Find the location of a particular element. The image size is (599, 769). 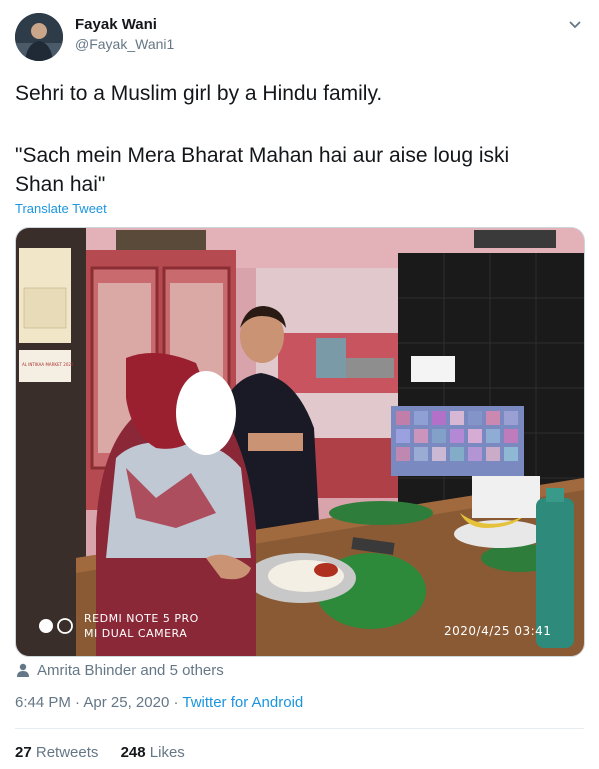

tweet-date: Apr 25, 2020 is located at coordinates (126, 702).